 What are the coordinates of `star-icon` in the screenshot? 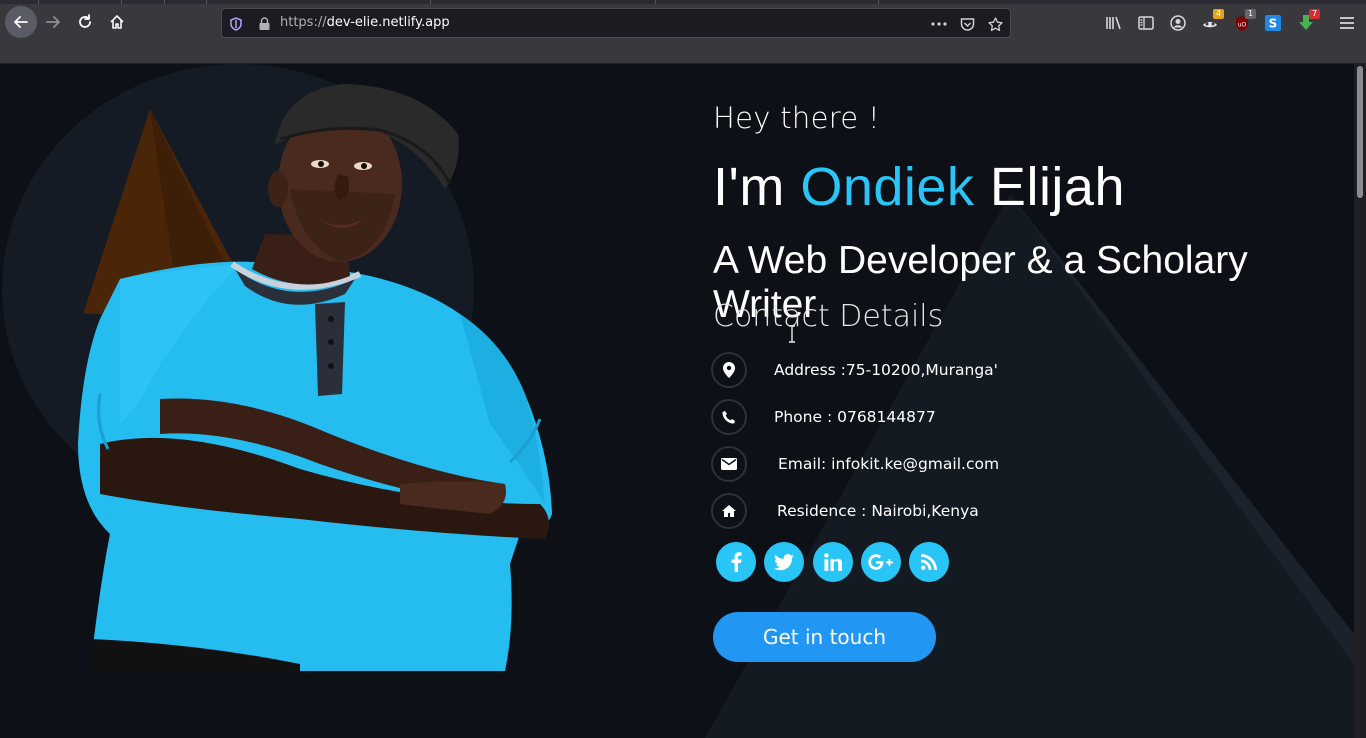 It's located at (995, 23).